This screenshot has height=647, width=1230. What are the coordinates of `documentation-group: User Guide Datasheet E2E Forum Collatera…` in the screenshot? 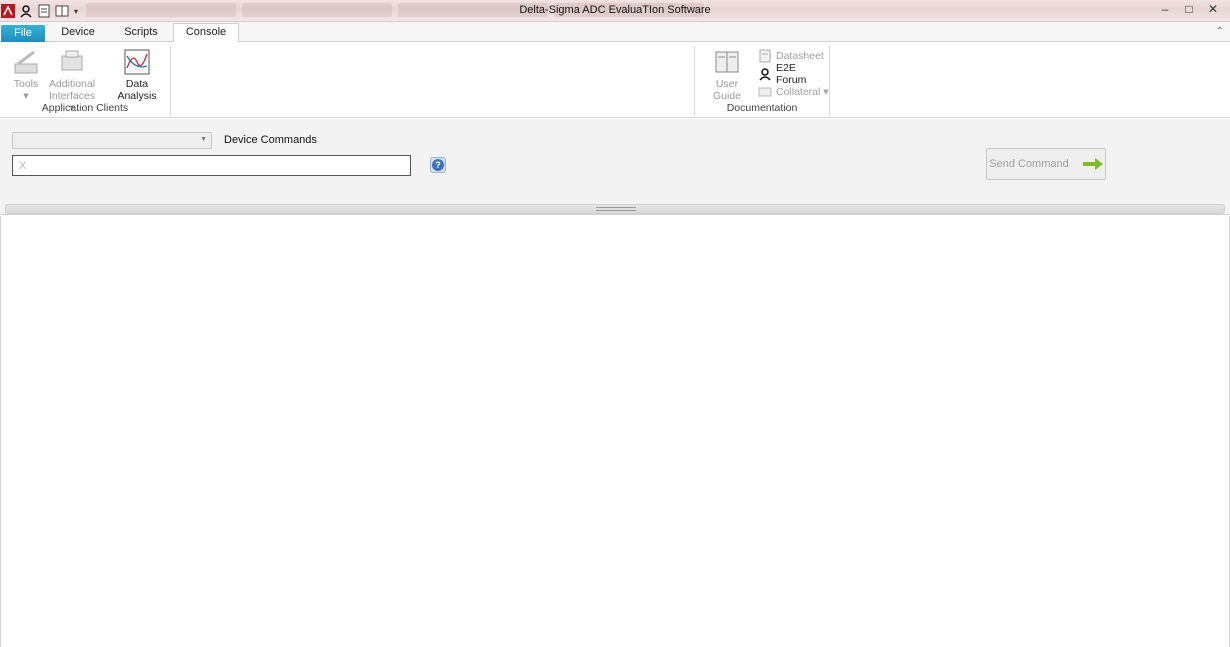 It's located at (762, 80).